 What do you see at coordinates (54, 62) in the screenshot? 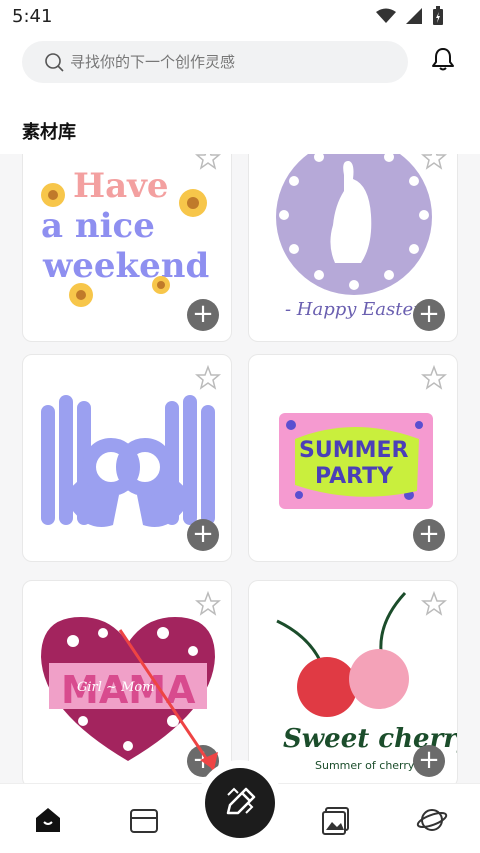
I see `search-icon` at bounding box center [54, 62].